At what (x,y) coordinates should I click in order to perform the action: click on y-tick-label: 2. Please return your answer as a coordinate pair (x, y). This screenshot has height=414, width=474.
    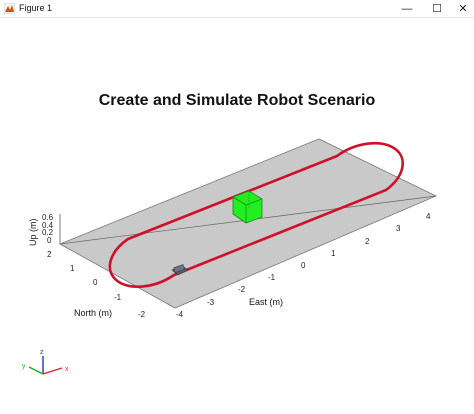
    Looking at the image, I should click on (49, 254).